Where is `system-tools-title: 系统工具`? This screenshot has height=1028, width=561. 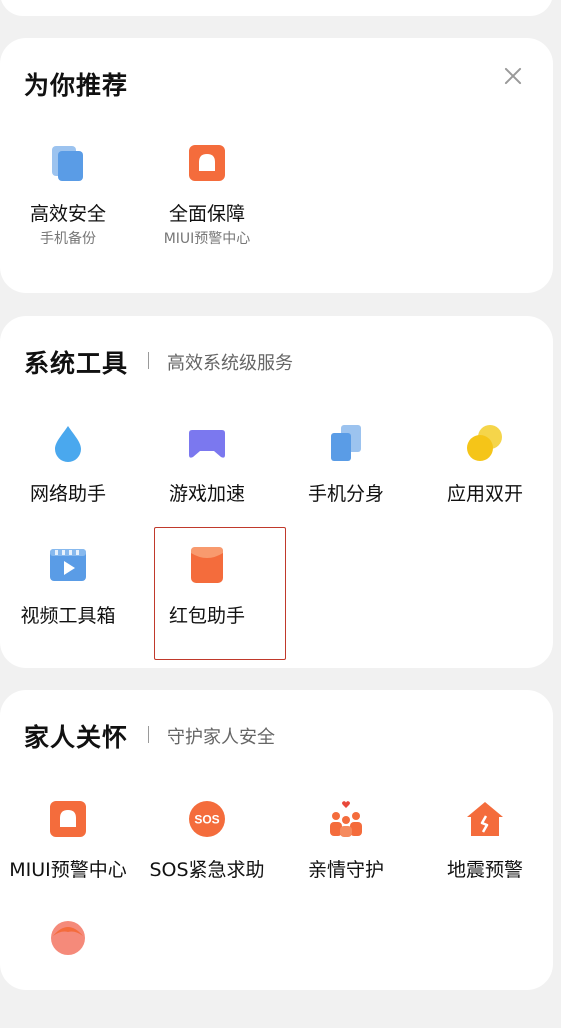 system-tools-title: 系统工具 is located at coordinates (76, 363).